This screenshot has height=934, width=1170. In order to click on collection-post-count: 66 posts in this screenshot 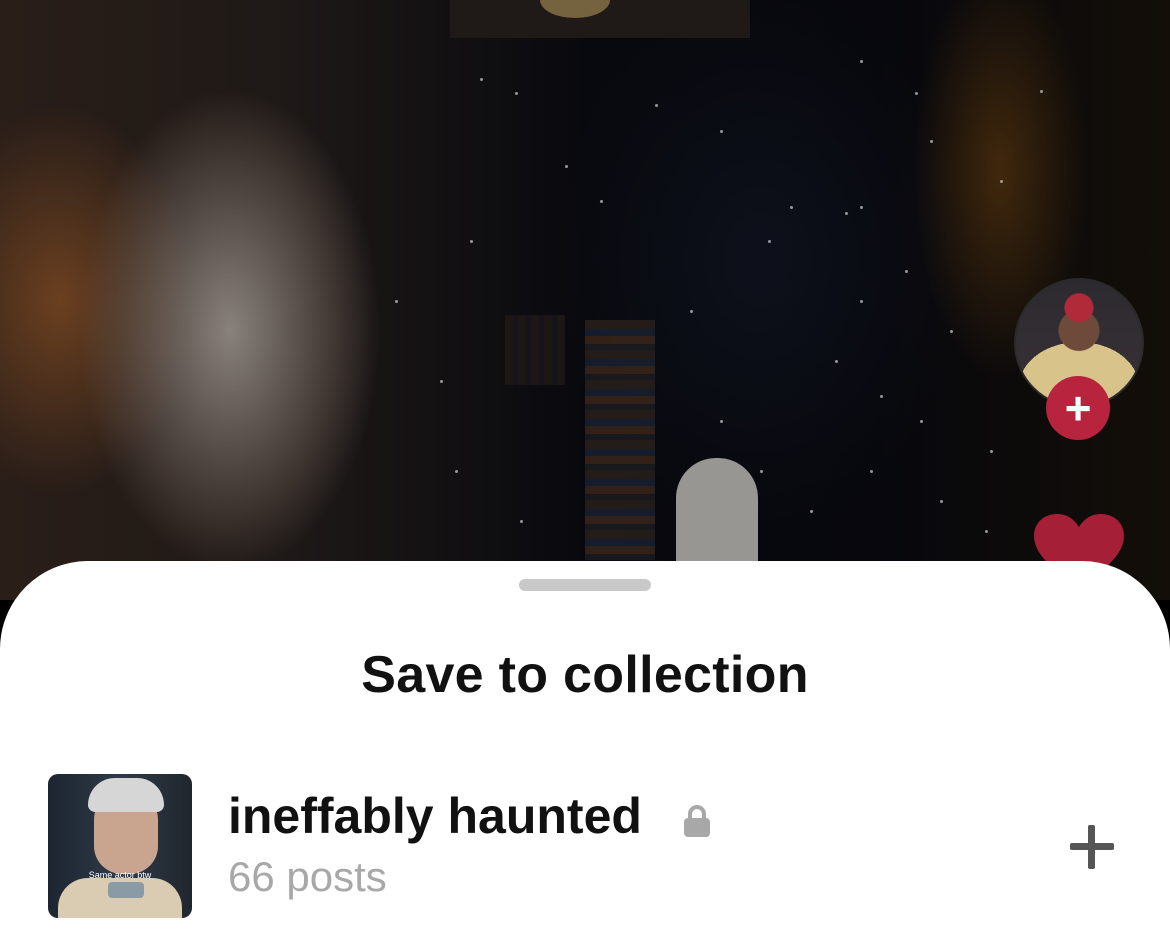, I will do `click(307, 876)`.